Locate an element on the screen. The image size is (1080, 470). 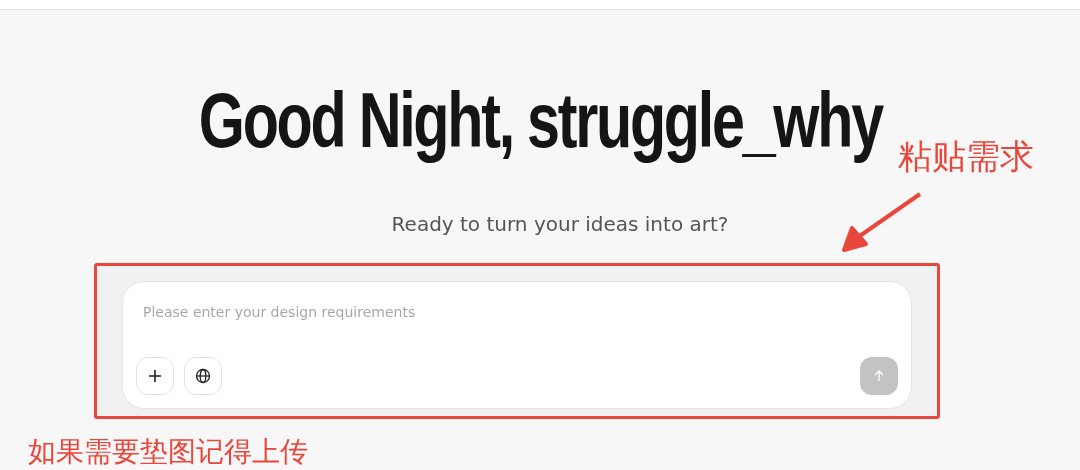
arrow-up-icon is located at coordinates (879, 376).